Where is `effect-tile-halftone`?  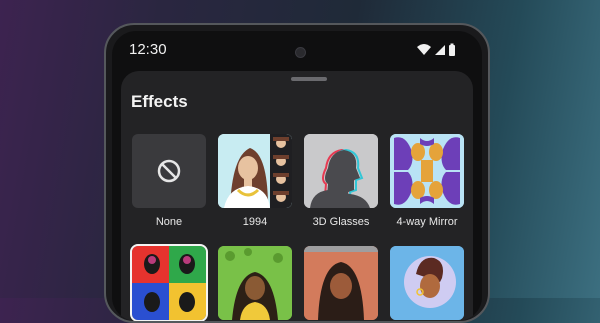 effect-tile-halftone is located at coordinates (341, 283).